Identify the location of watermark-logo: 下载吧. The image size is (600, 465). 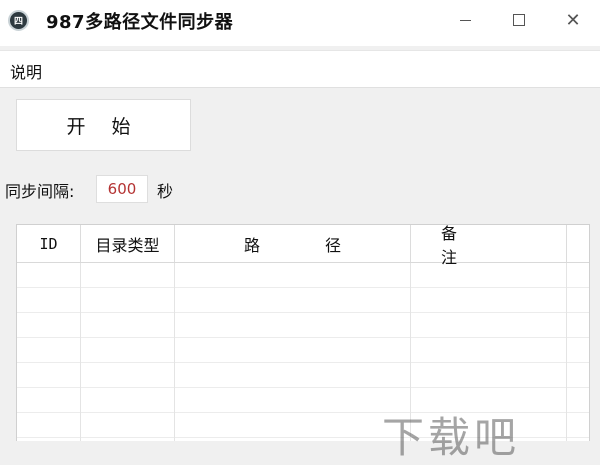
(451, 437).